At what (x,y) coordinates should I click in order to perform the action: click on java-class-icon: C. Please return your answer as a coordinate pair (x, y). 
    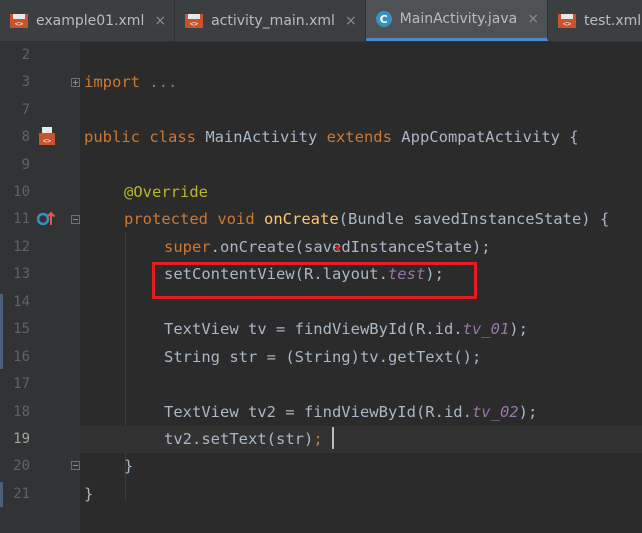
    Looking at the image, I should click on (383, 19).